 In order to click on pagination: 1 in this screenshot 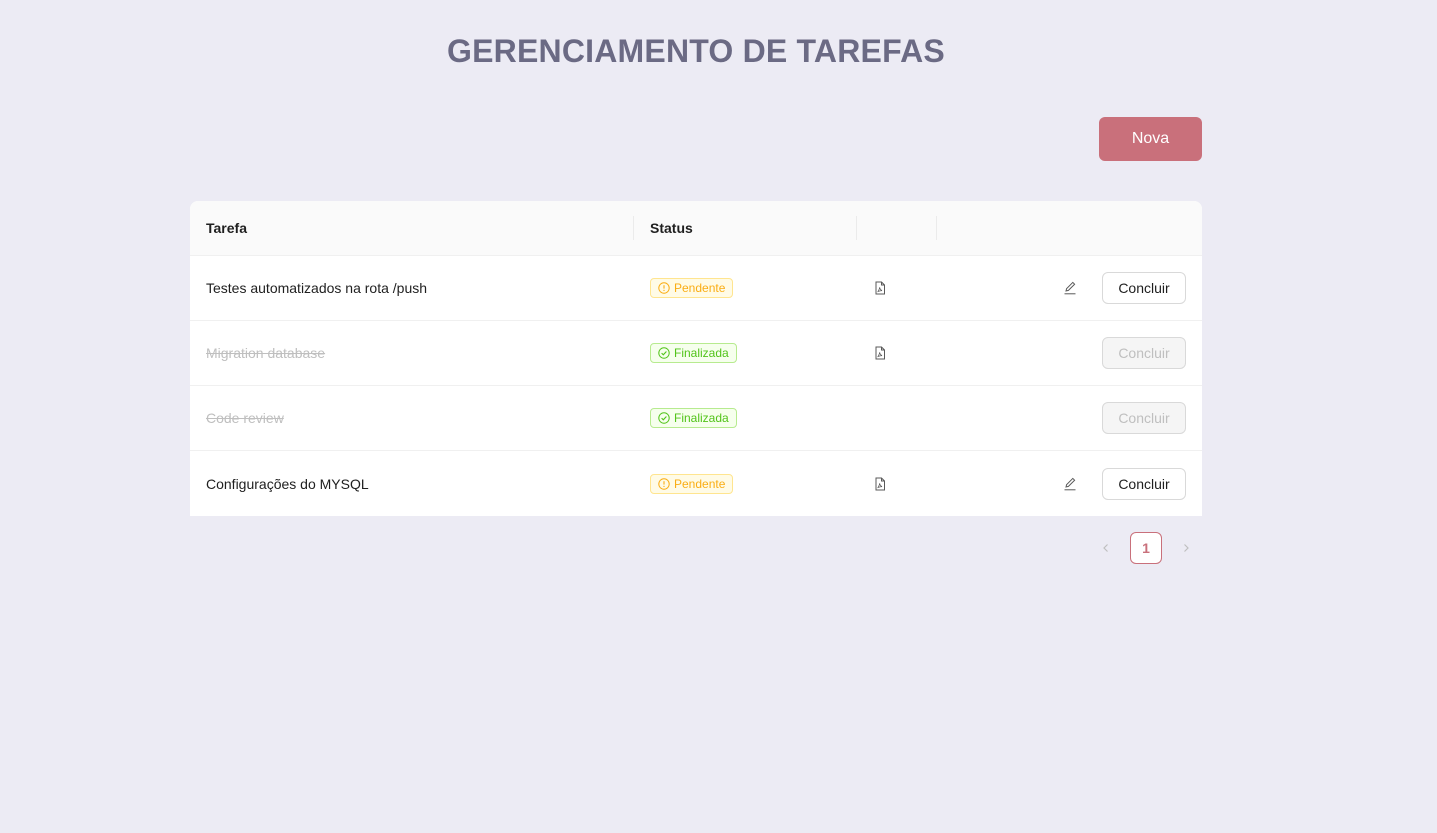, I will do `click(1146, 548)`.